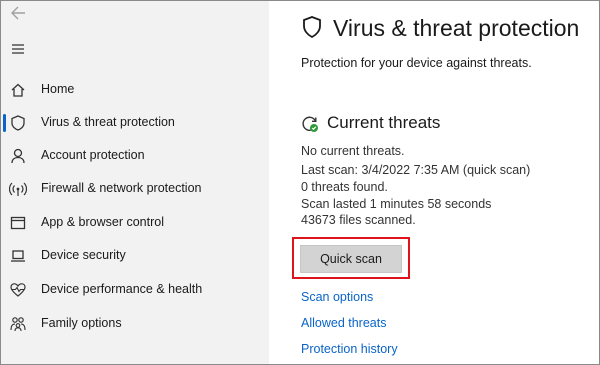  I want to click on sidebar-item-label: Home, so click(58, 89).